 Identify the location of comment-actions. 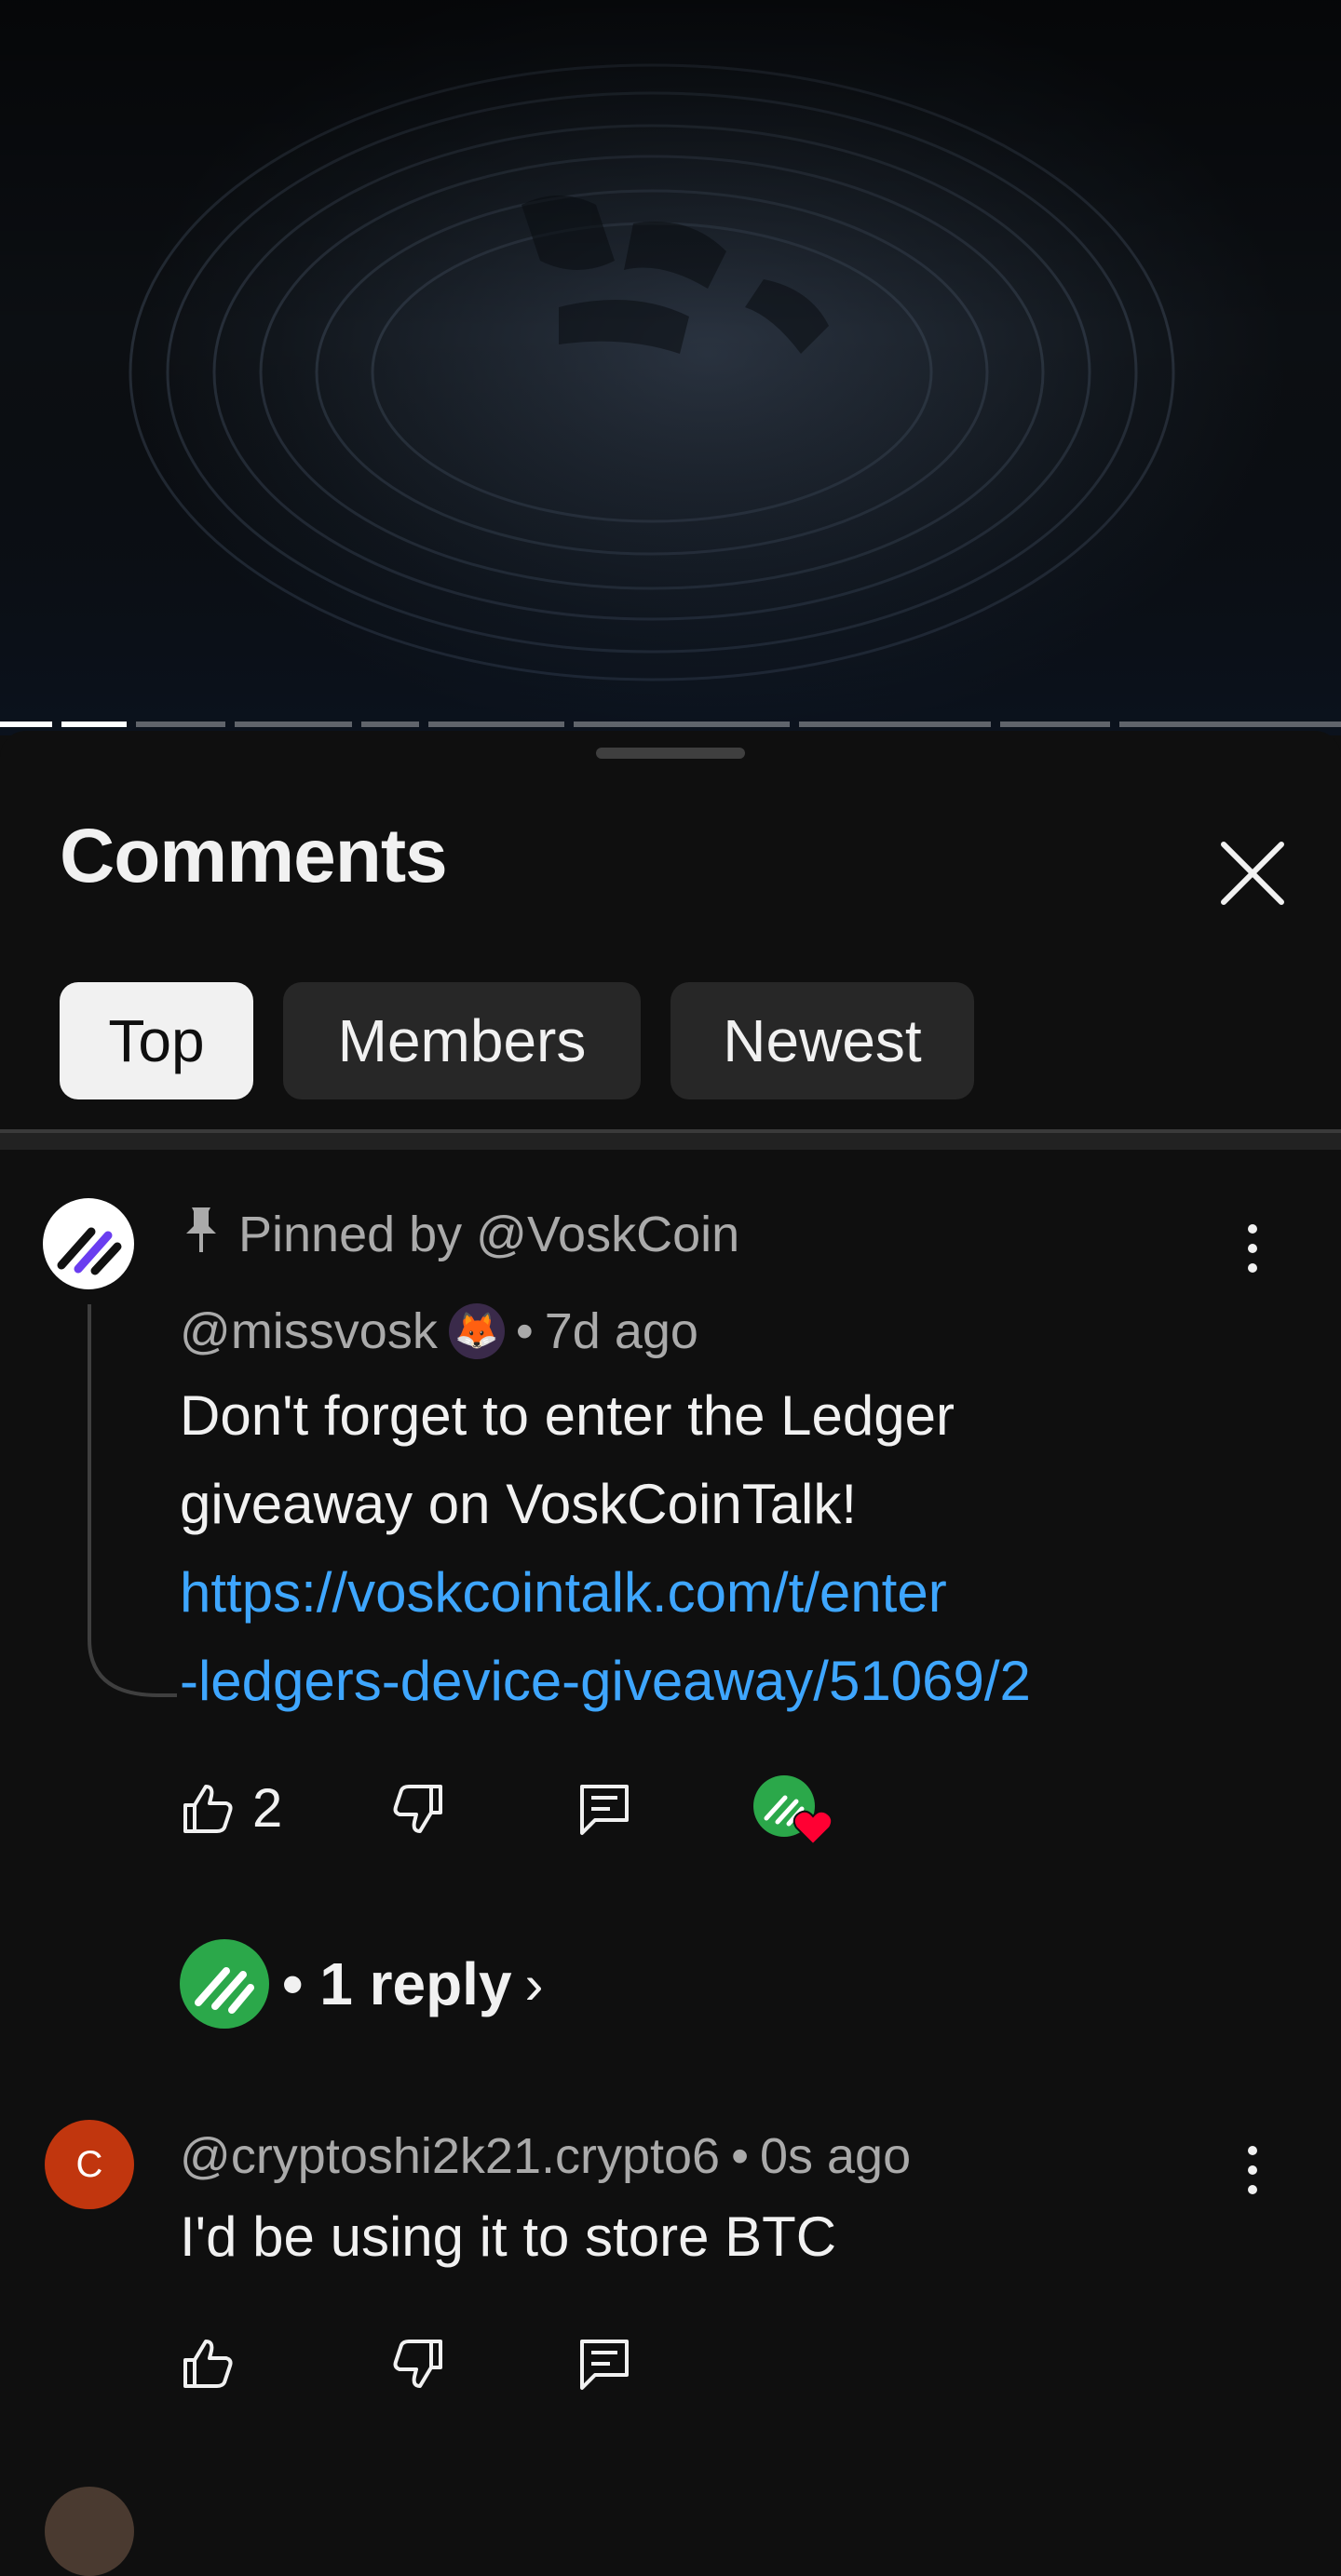
(459, 2363).